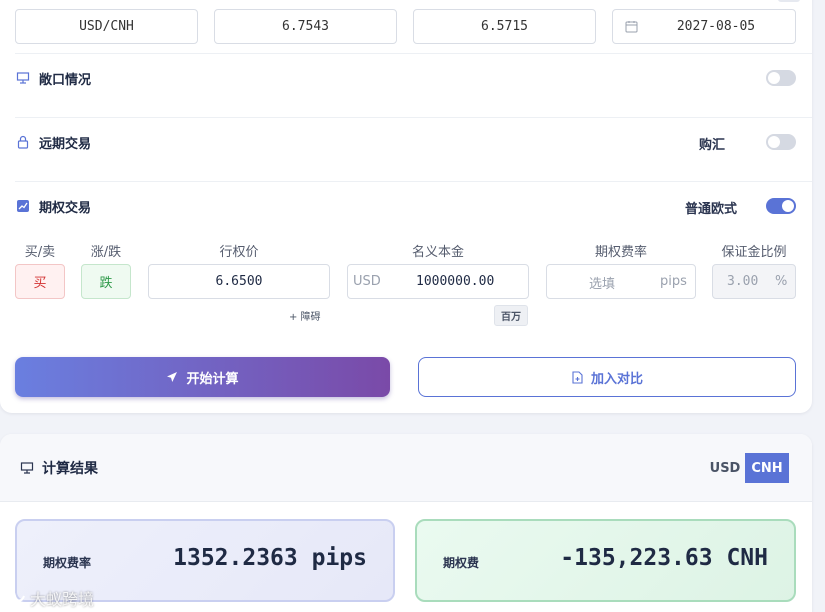 The image size is (825, 612). Describe the element at coordinates (621, 281) in the screenshot. I see `premium-rate-input: 选填 pips` at that location.